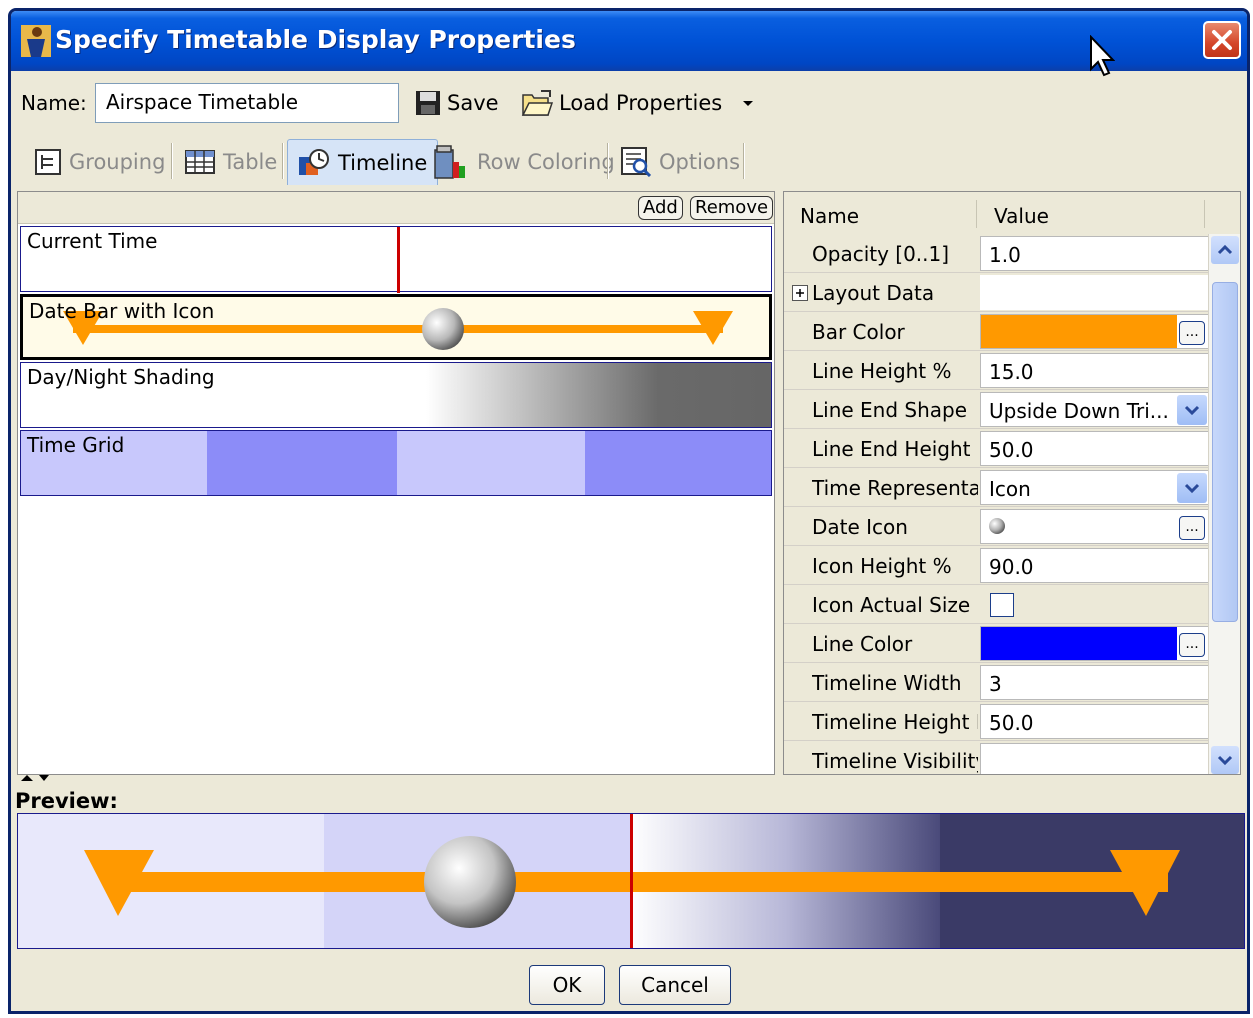 The image size is (1253, 1018). Describe the element at coordinates (200, 162) in the screenshot. I see `table-icon` at that location.